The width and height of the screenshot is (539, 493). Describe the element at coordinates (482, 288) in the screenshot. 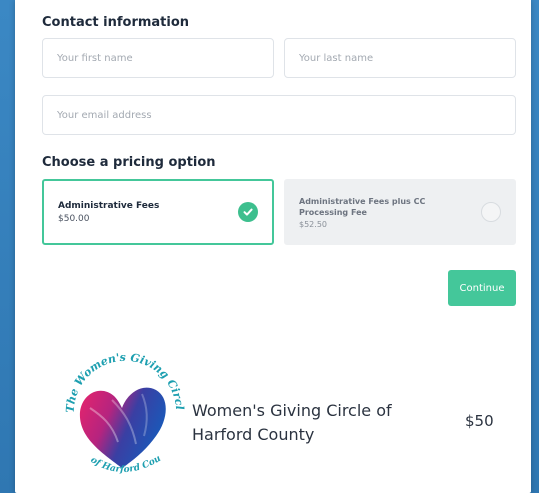

I see `continue-button: Continue` at that location.